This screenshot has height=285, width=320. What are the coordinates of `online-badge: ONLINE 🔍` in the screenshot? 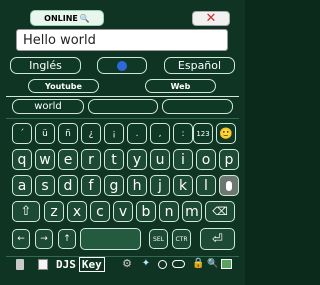 It's located at (67, 18).